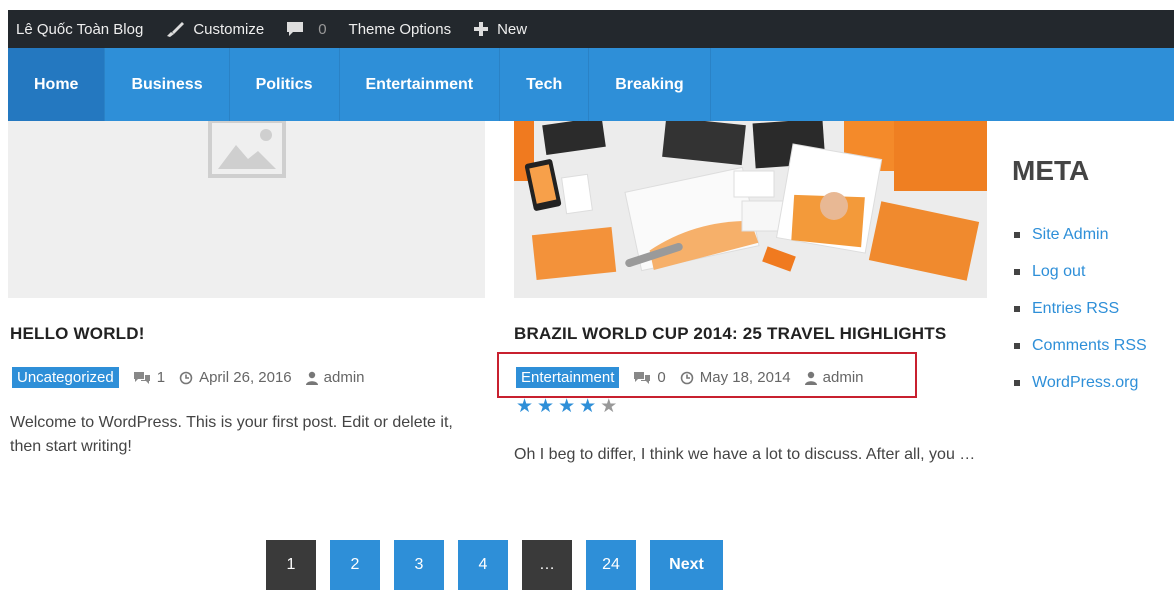  Describe the element at coordinates (355, 565) in the screenshot. I see `page-2-button: 2` at that location.